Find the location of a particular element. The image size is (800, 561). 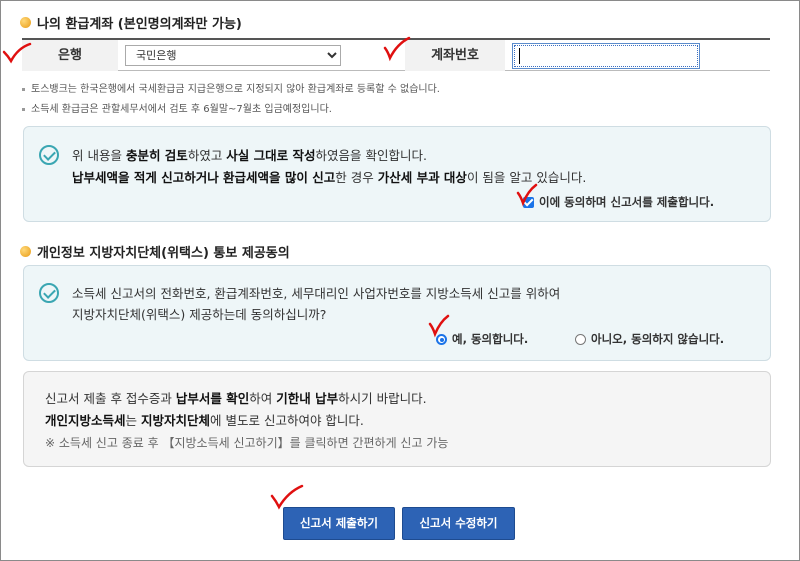

section-title-text: 나의 환급계좌 (본인명의계좌만 가능) is located at coordinates (139, 24).